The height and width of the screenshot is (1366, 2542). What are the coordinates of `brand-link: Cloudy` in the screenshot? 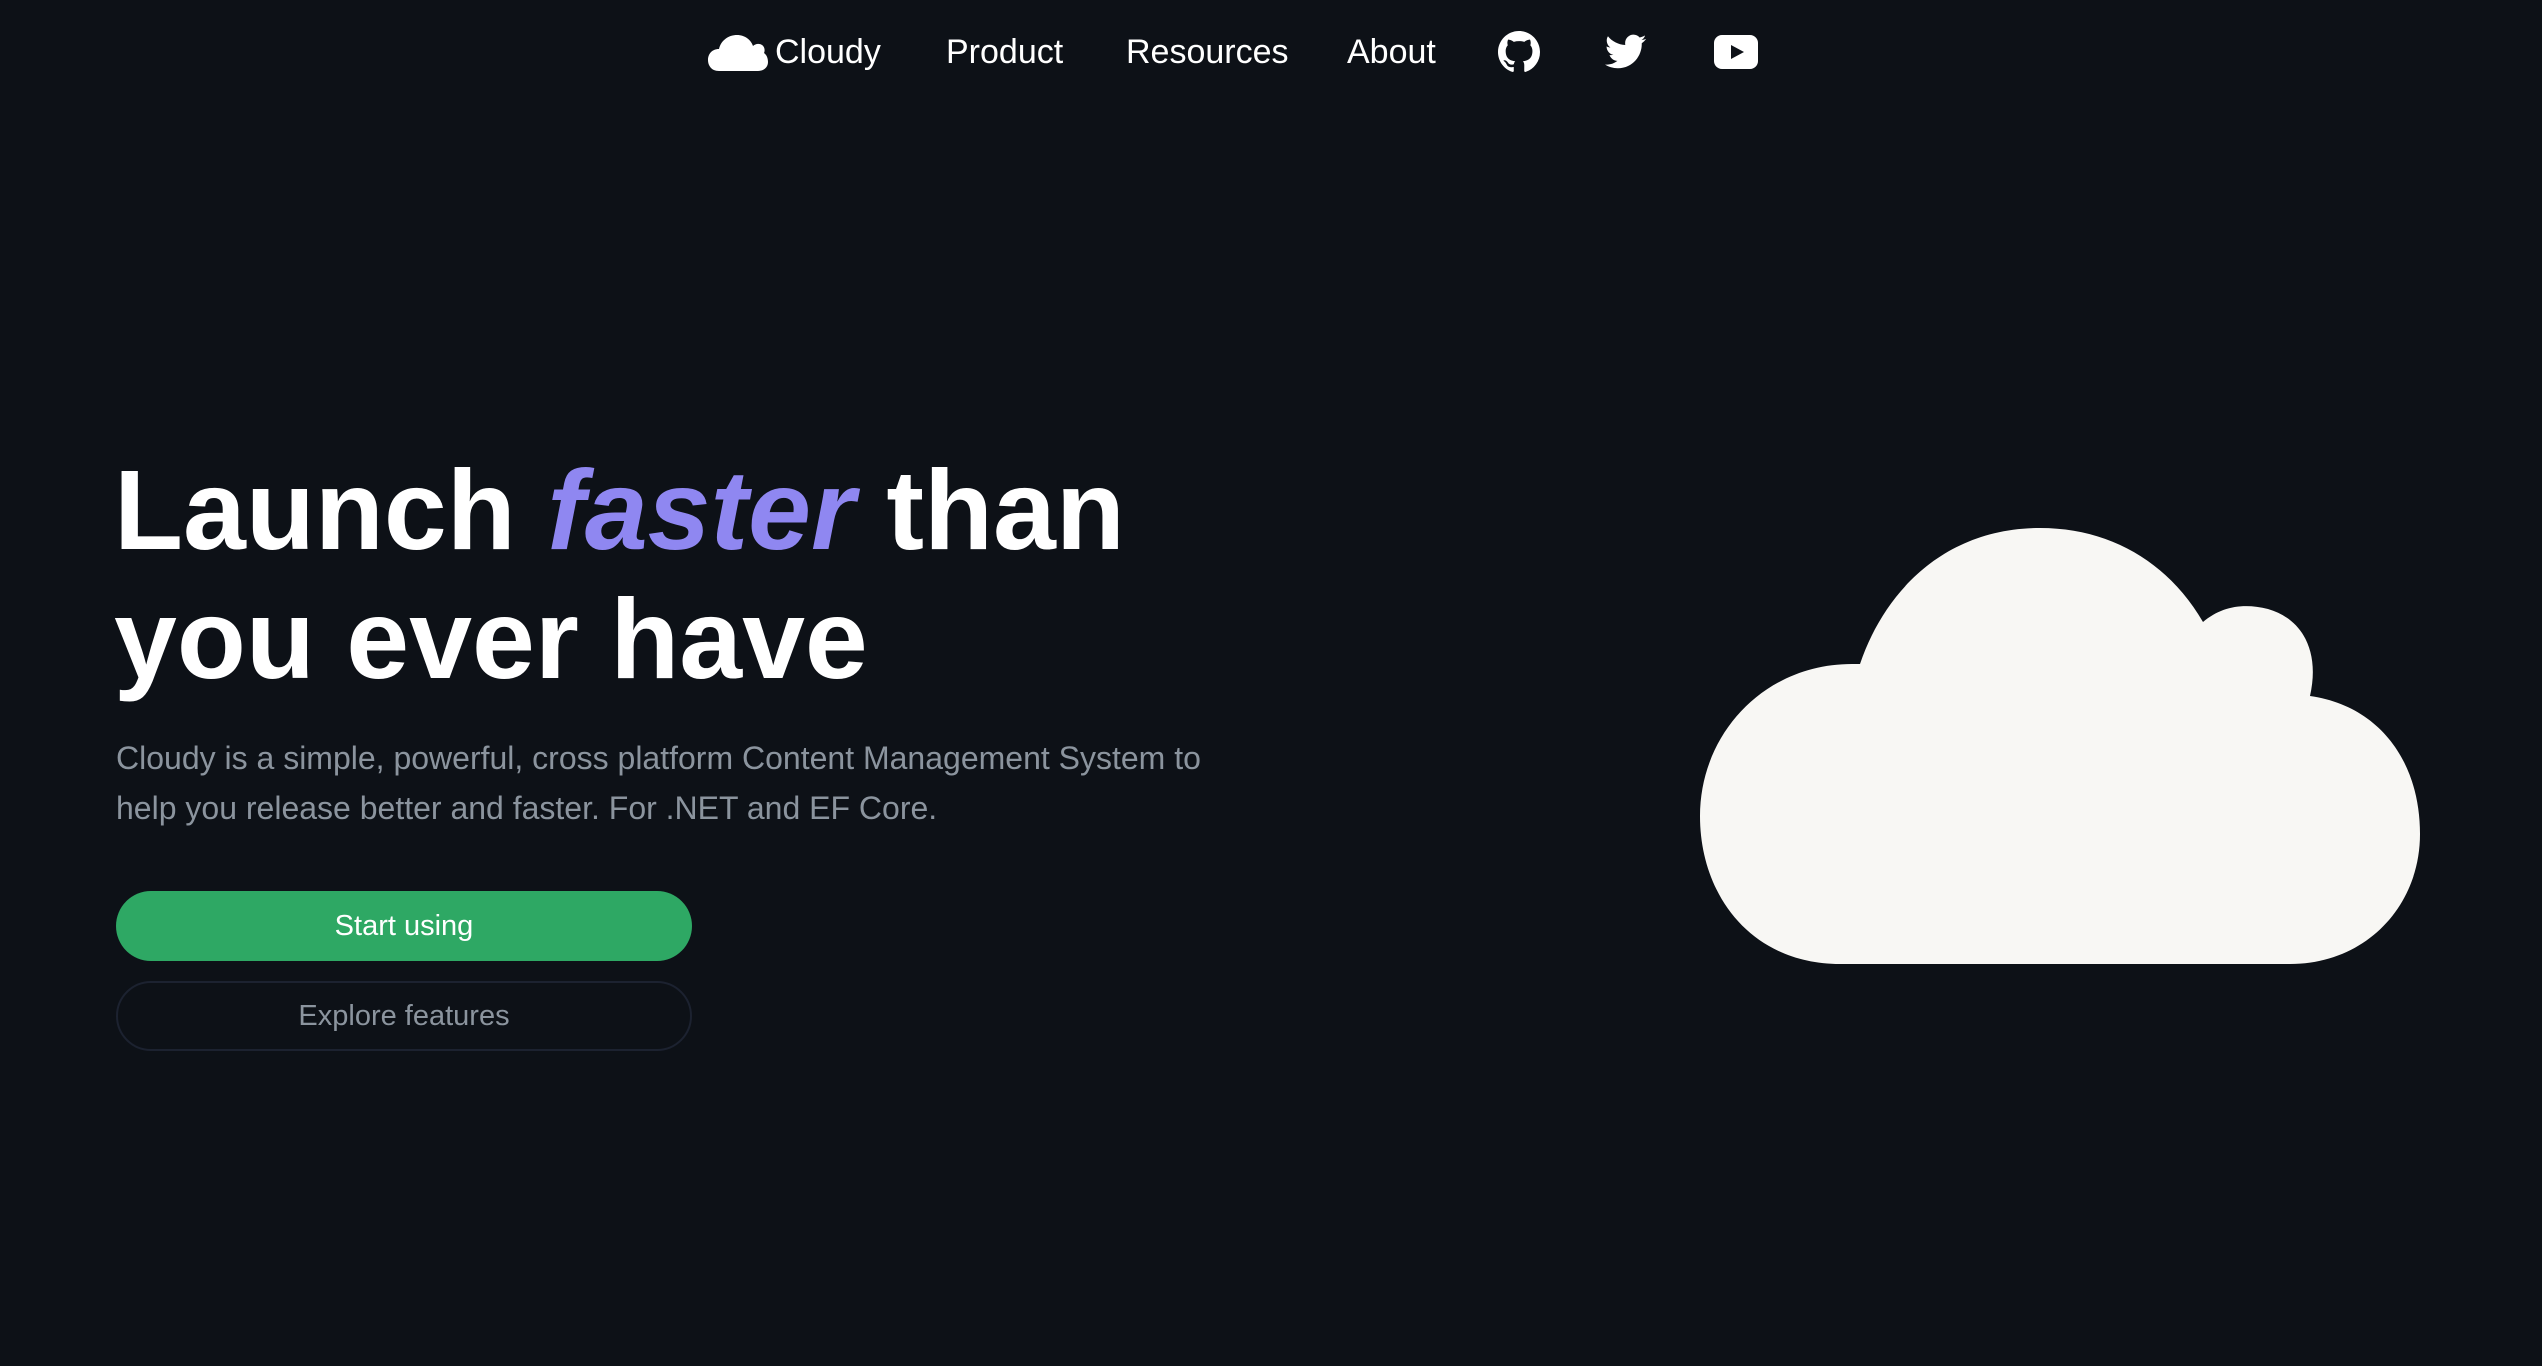 It's located at (794, 52).